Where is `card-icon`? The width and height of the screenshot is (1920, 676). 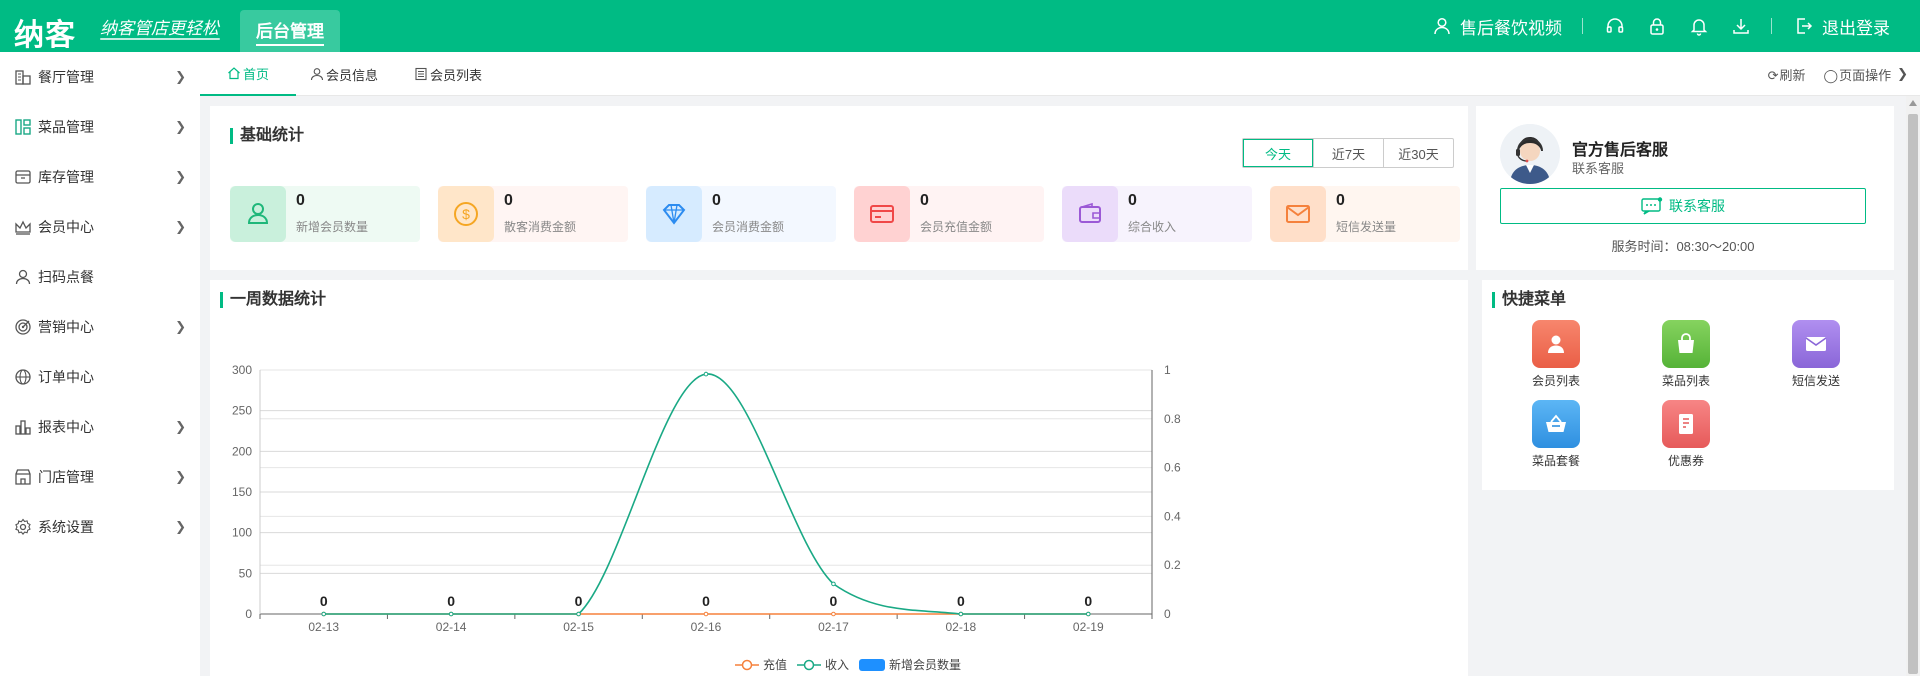
card-icon is located at coordinates (882, 214).